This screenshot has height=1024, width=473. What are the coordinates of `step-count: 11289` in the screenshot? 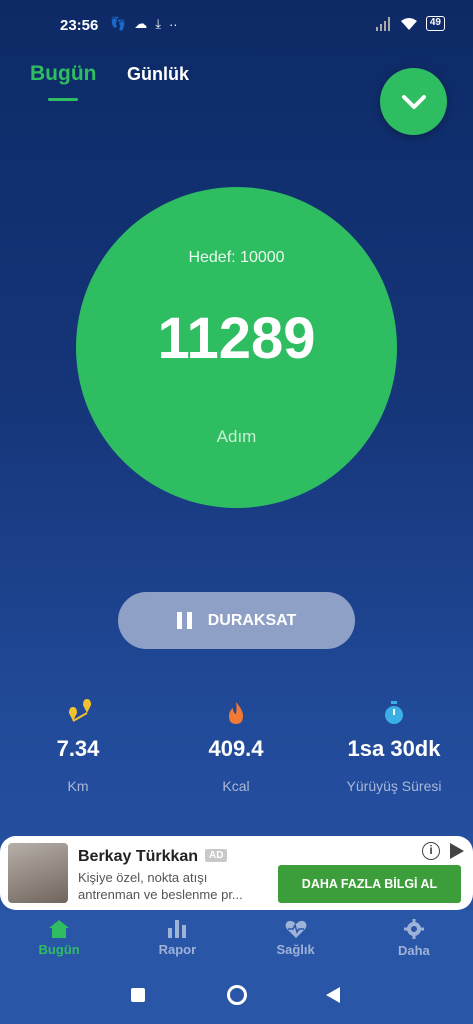 It's located at (236, 338).